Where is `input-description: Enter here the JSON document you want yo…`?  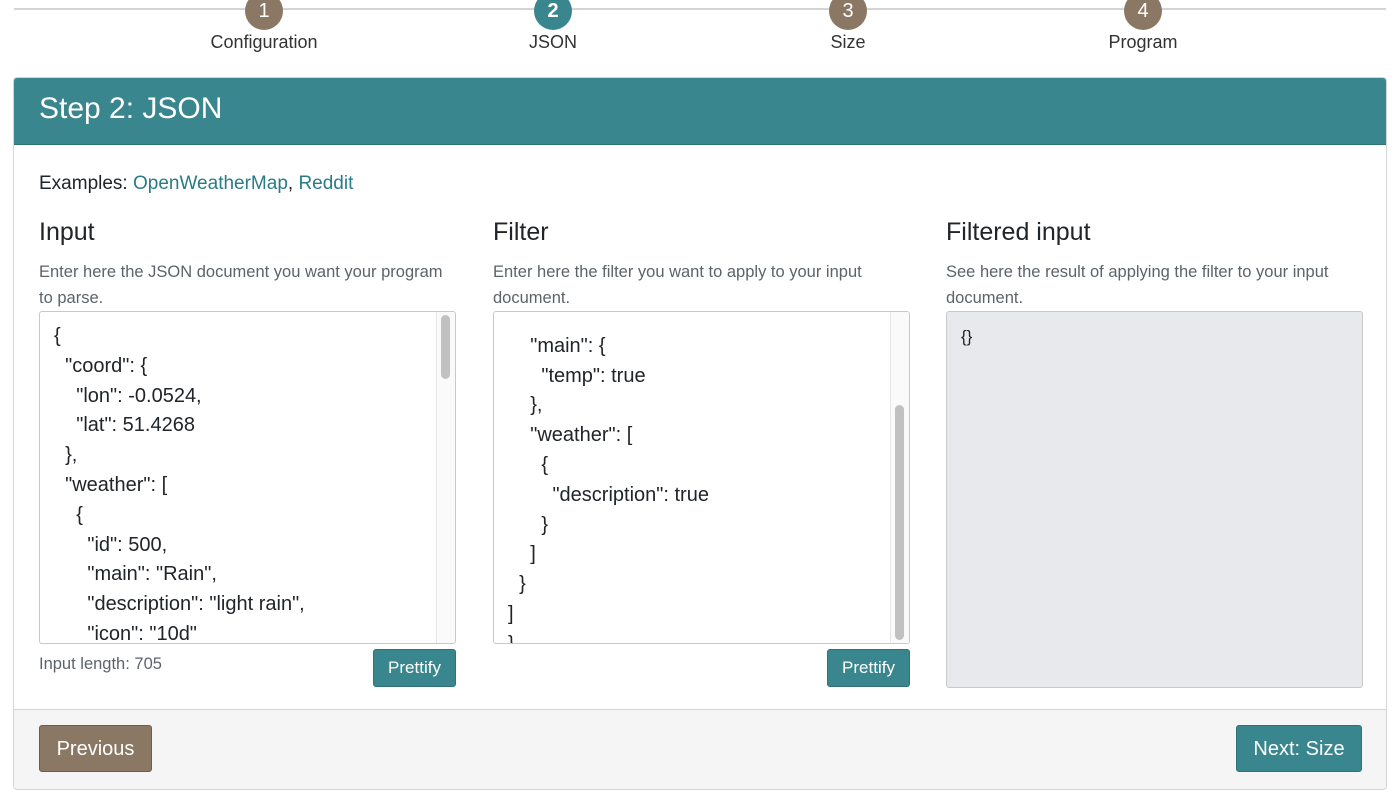
input-description: Enter here the JSON document you want yo… is located at coordinates (241, 285).